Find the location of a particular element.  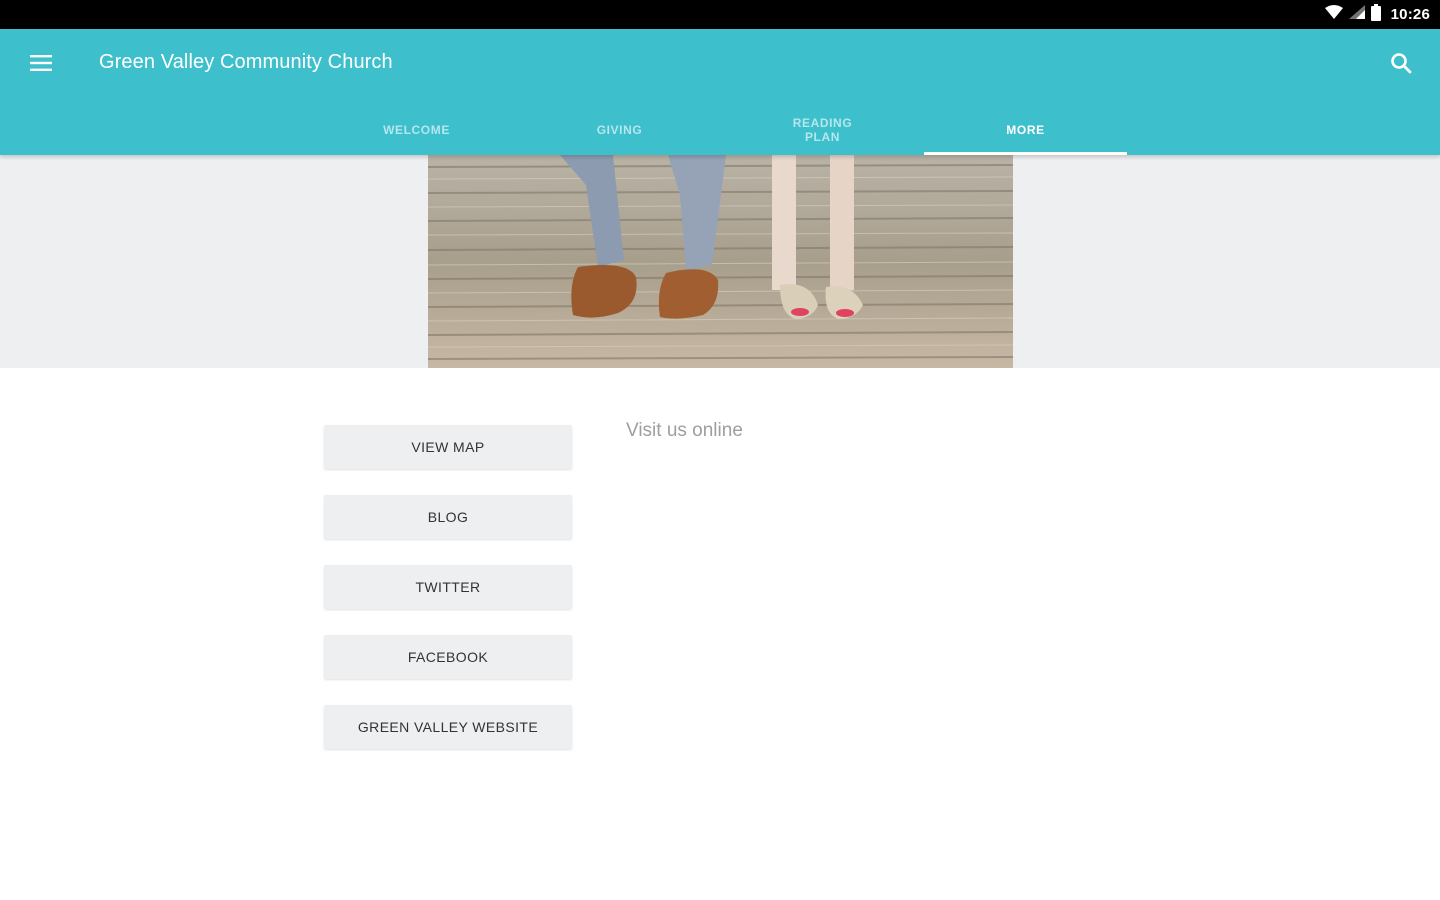

facebook-button: FACEBOOK is located at coordinates (448, 657).